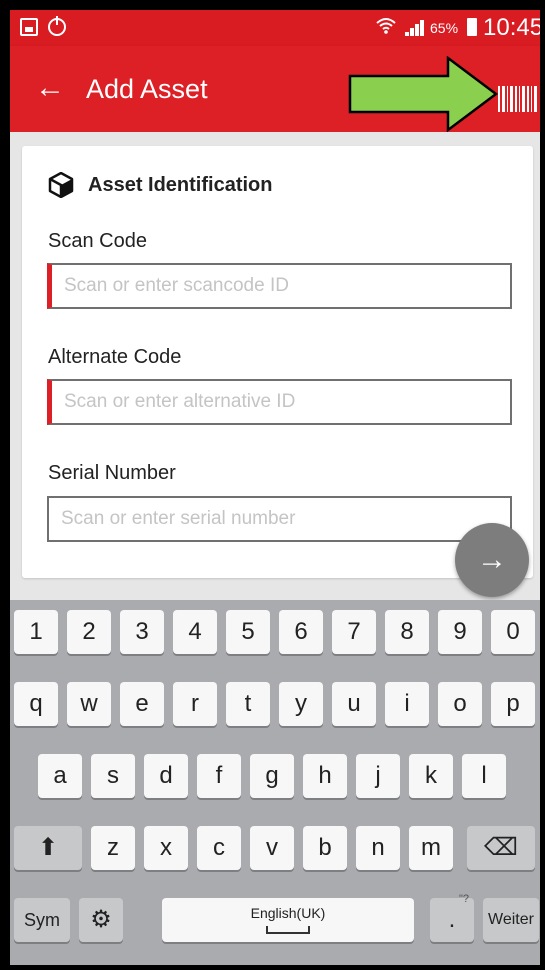 Image resolution: width=545 pixels, height=970 pixels. What do you see at coordinates (29, 27) in the screenshot?
I see `image-notification-icon` at bounding box center [29, 27].